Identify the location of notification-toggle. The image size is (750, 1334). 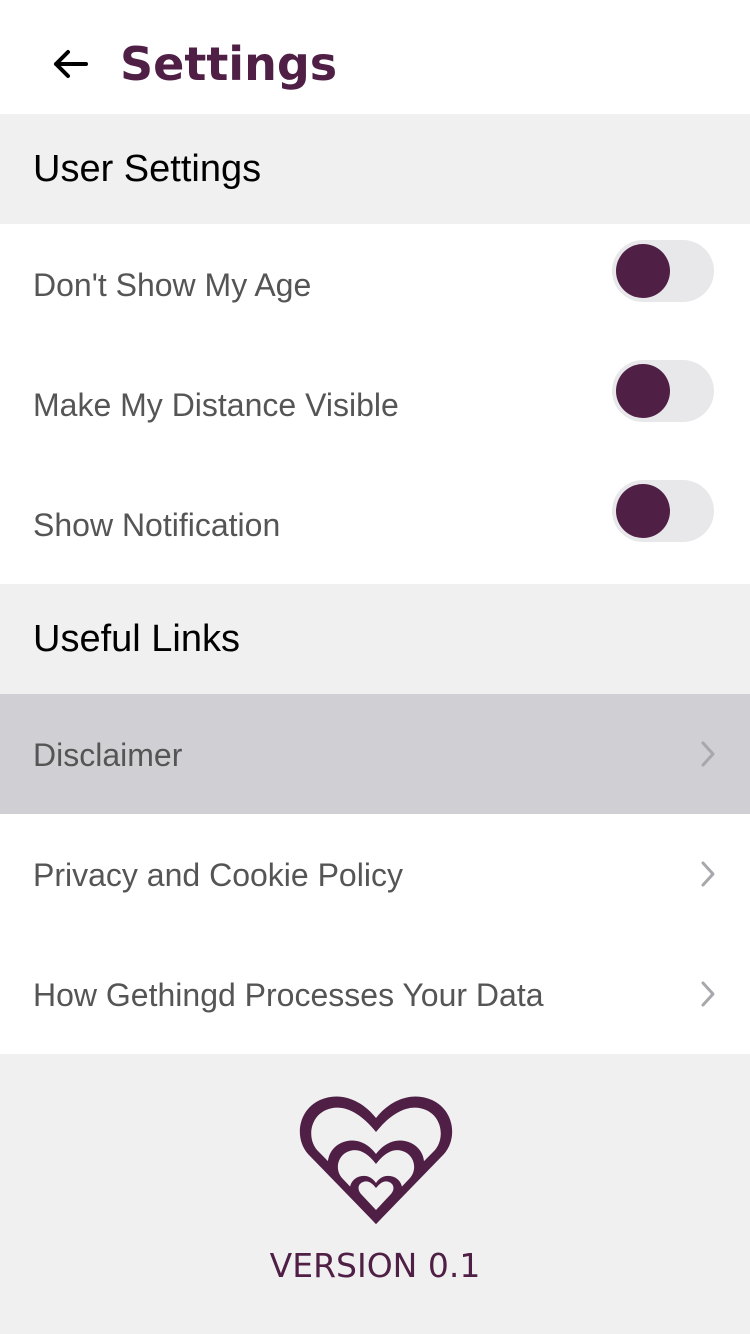
(663, 511).